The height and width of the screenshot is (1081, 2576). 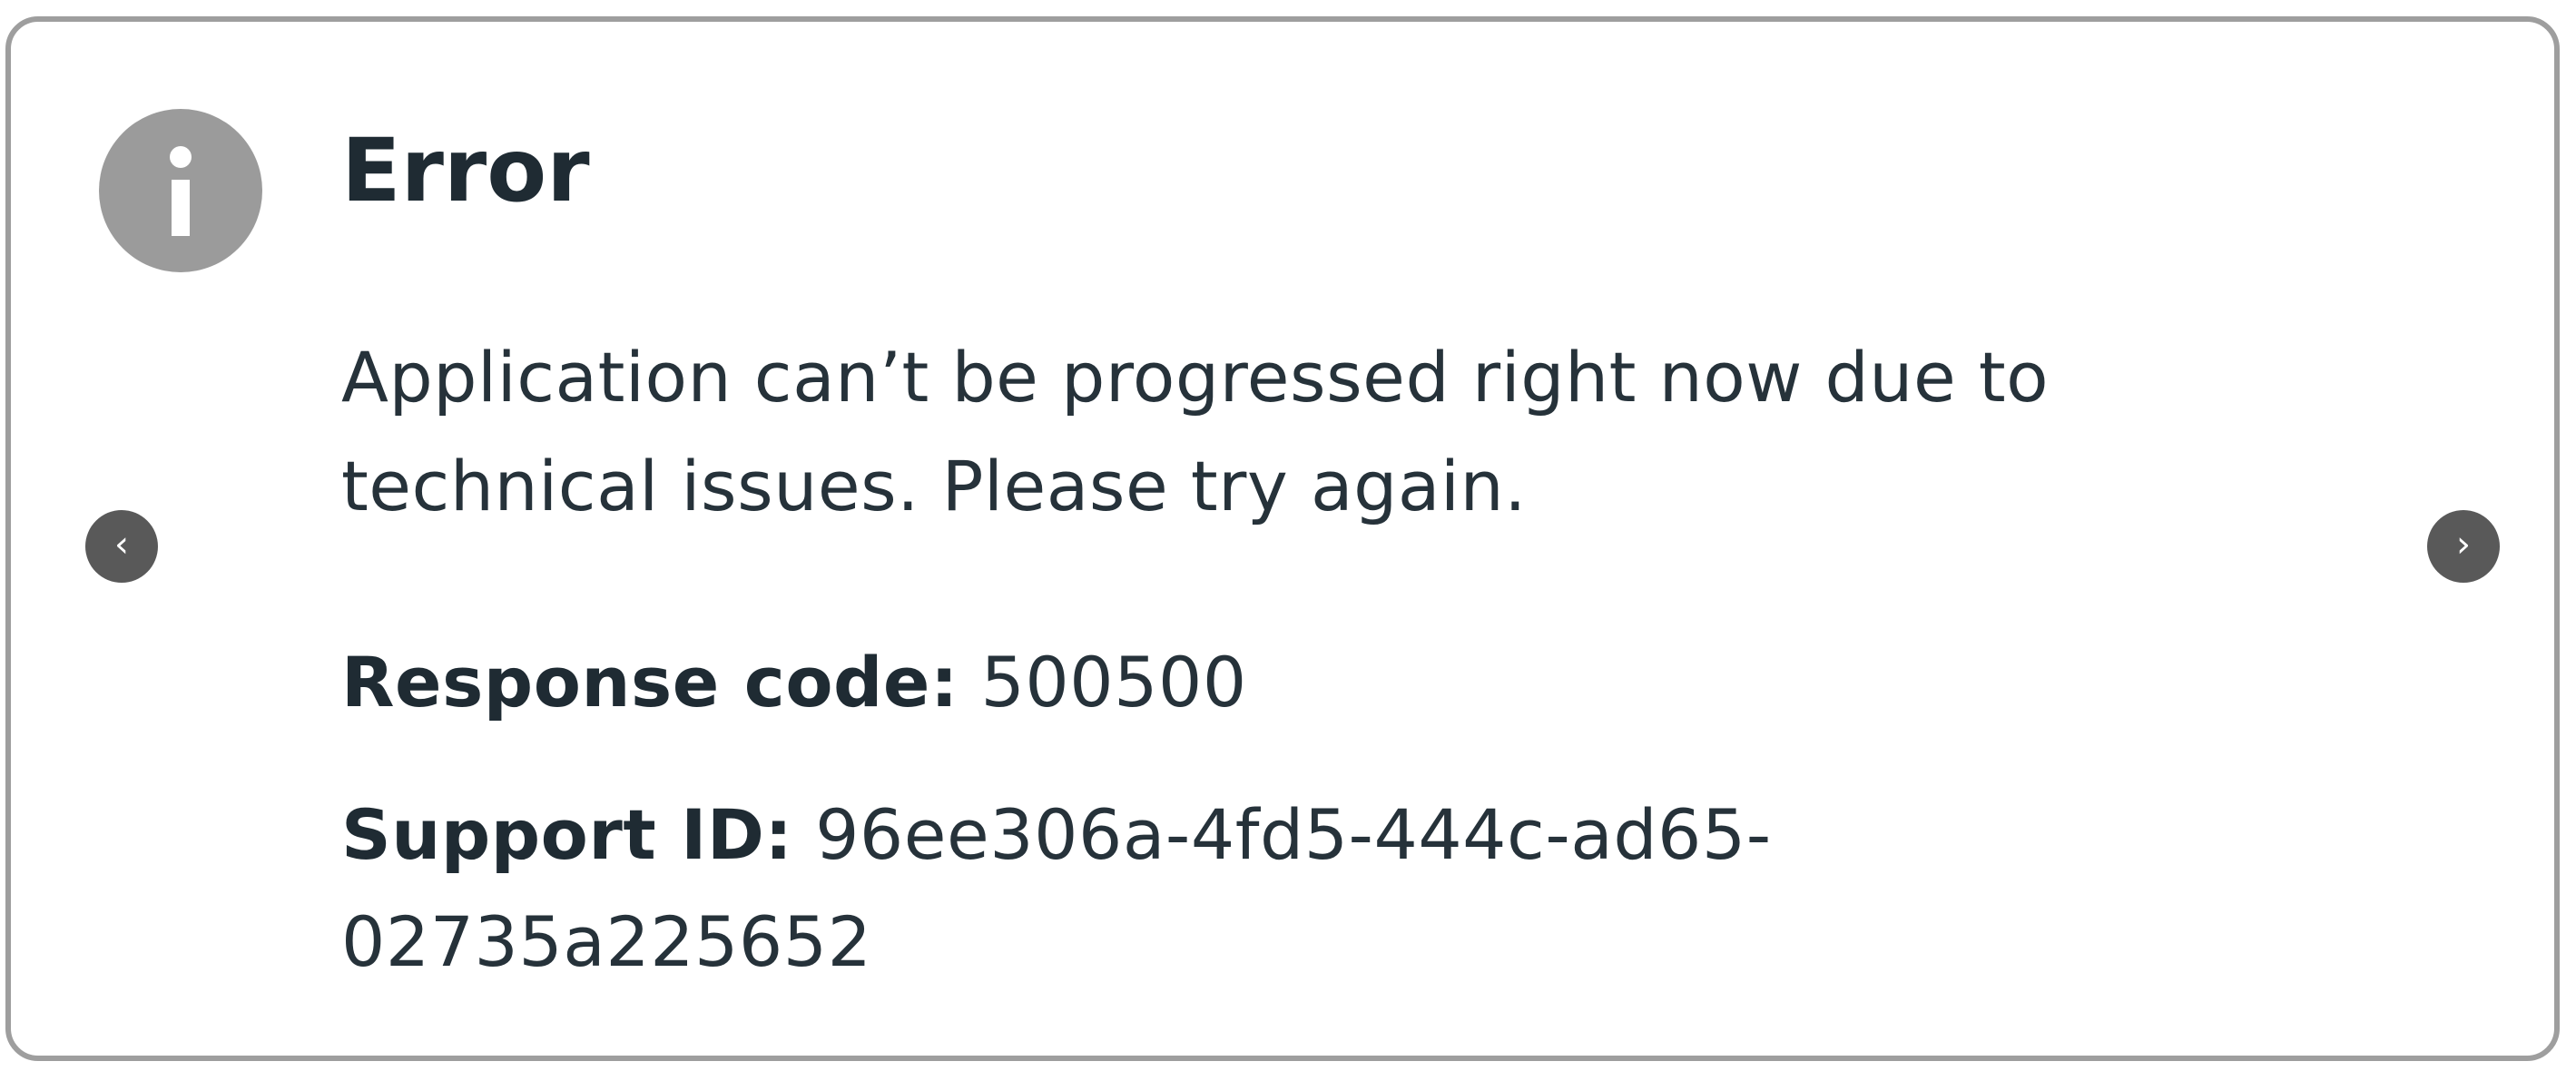 I want to click on previous-button: ‹, so click(x=121, y=546).